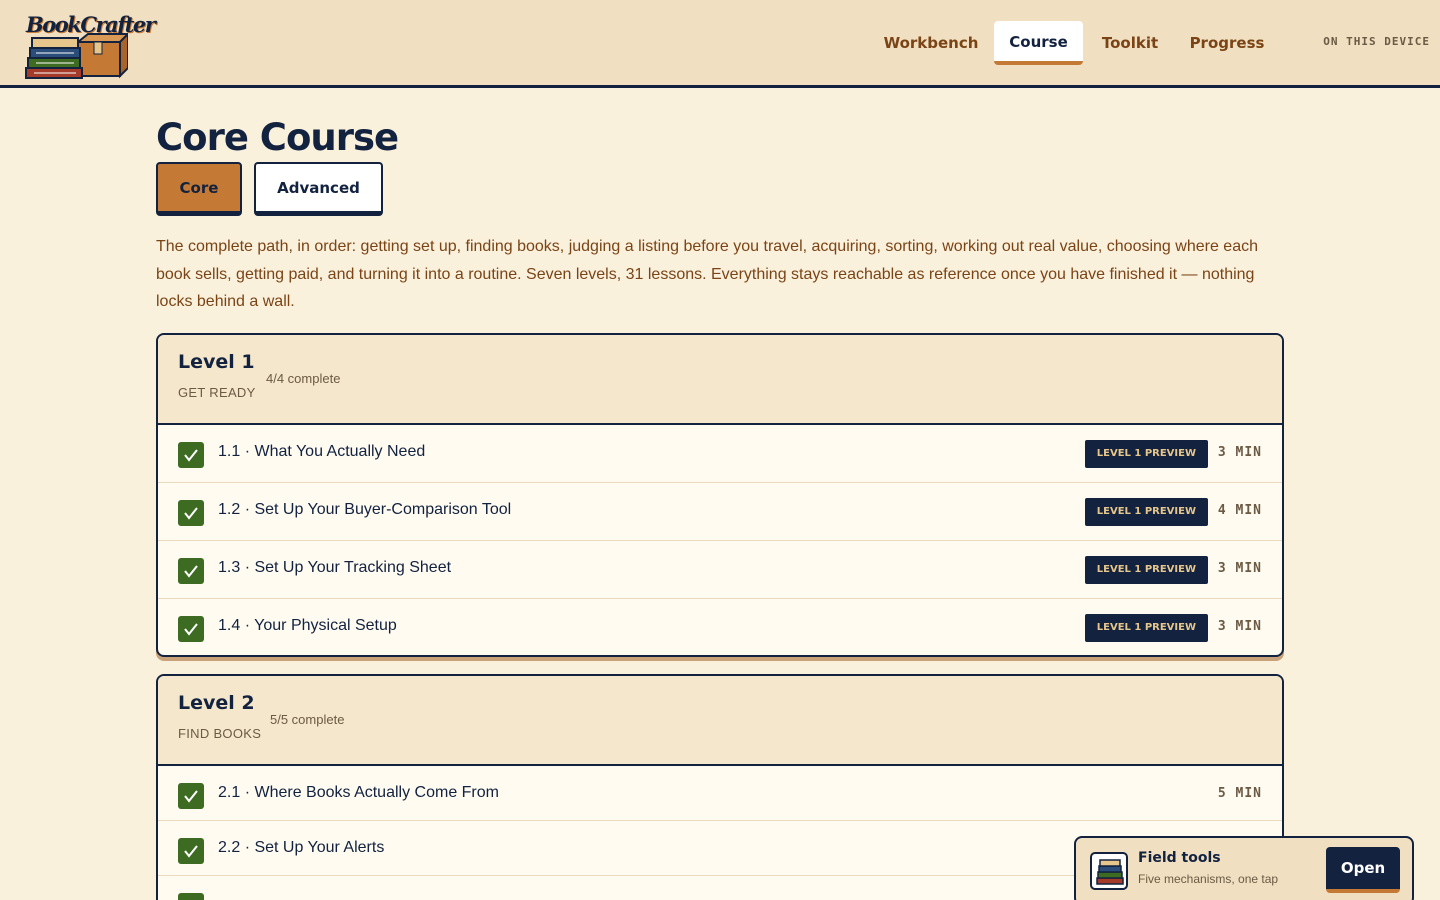 The image size is (1440, 900). Describe the element at coordinates (318, 189) in the screenshot. I see `tab-advanced: Advanced` at that location.